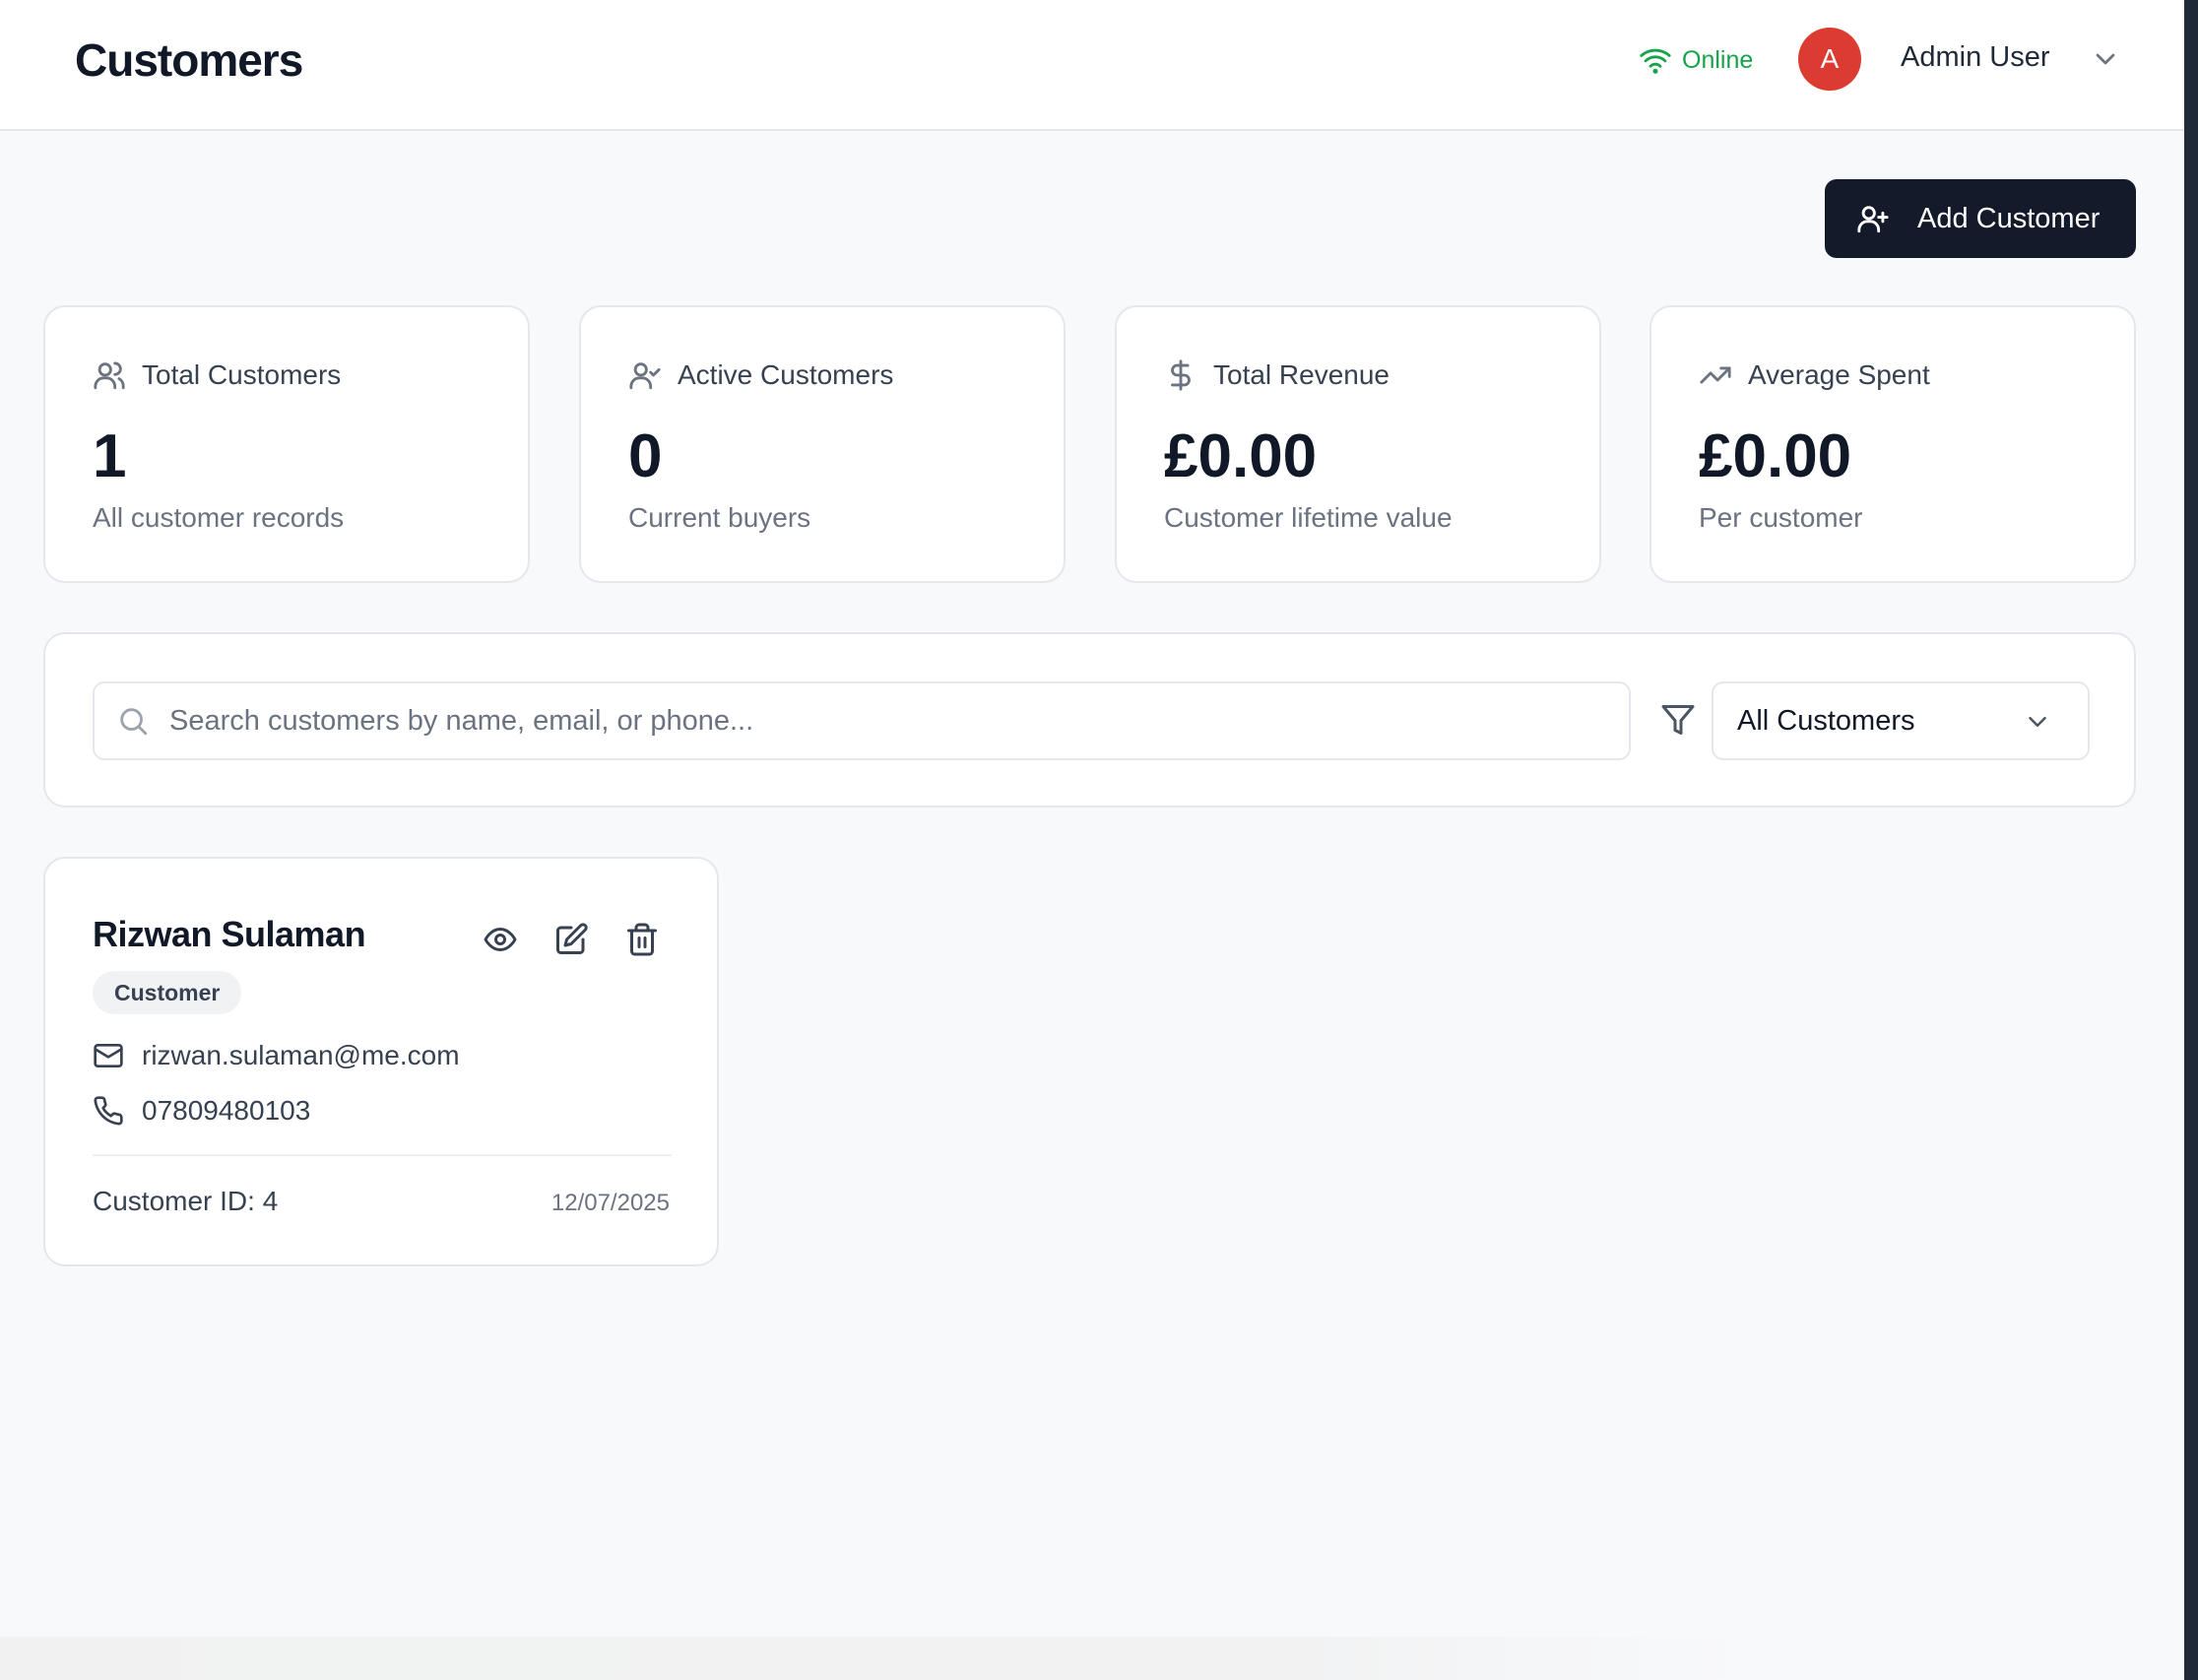 This screenshot has width=2198, height=1680. I want to click on stat-header: Total Revenue, so click(1277, 375).